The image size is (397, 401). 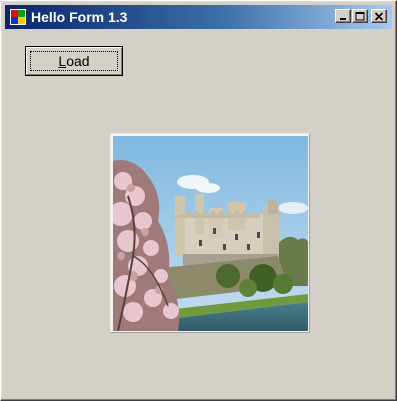 I want to click on close-icon, so click(x=379, y=16).